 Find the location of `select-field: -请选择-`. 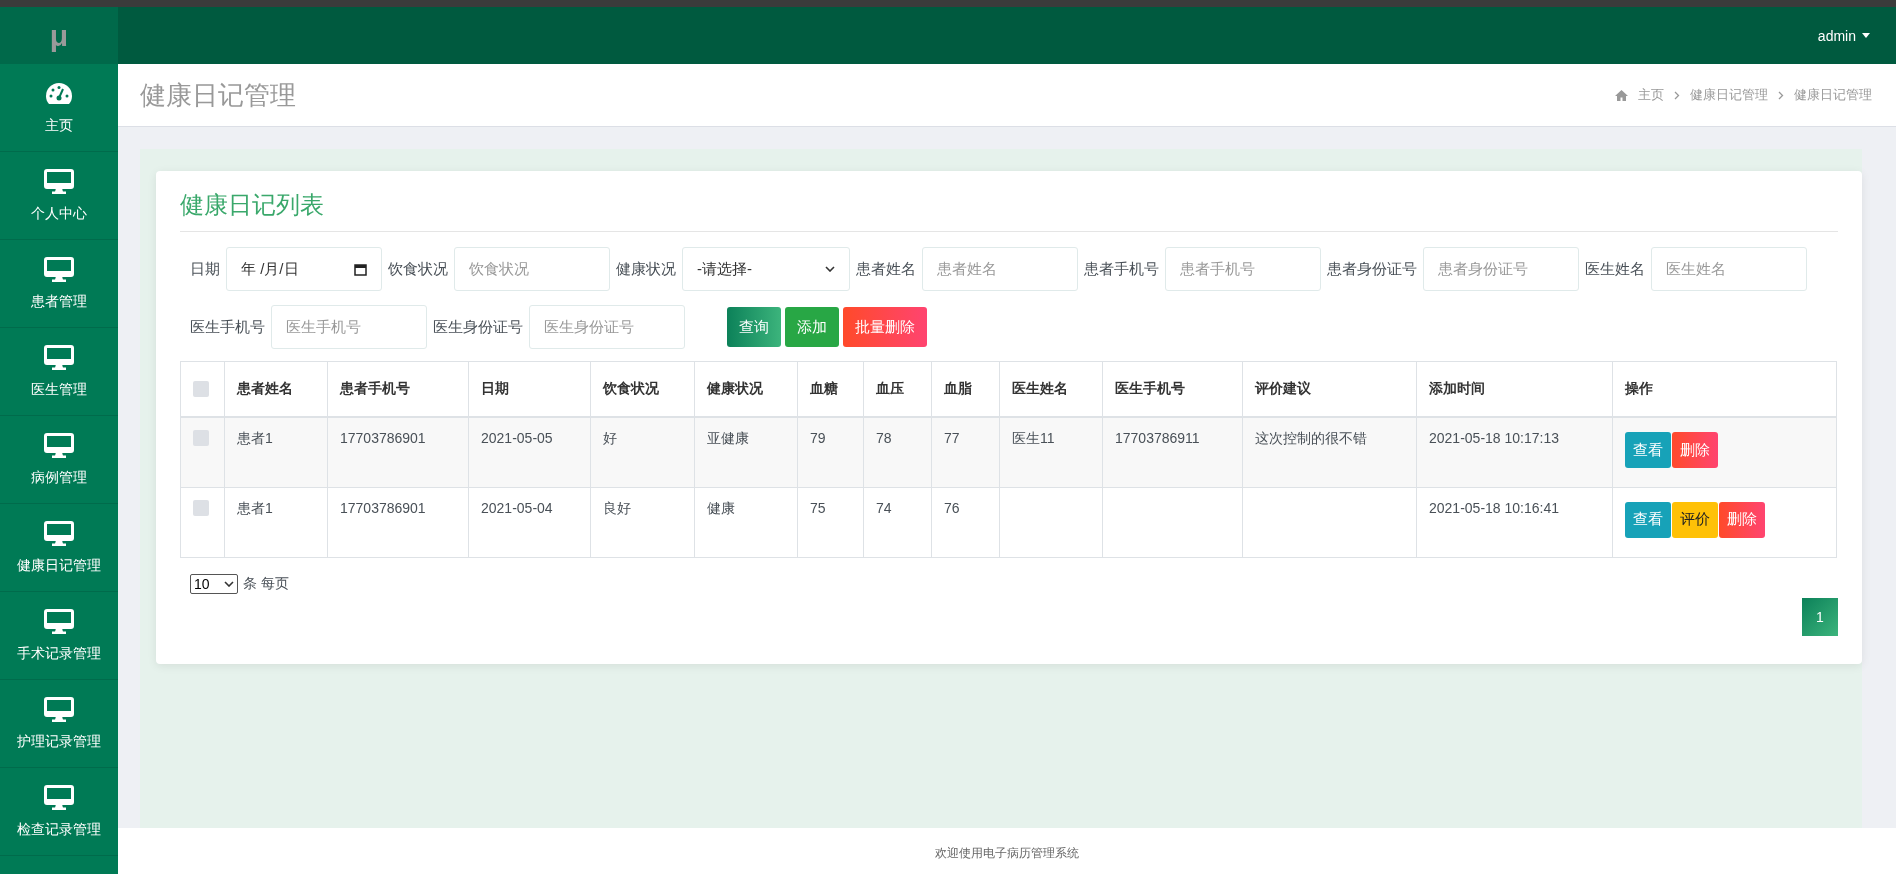

select-field: -请选择- is located at coordinates (766, 269).